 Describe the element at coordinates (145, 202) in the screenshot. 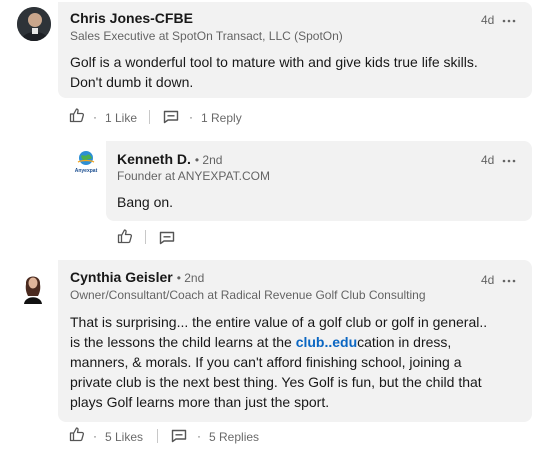

I see `comment-text: Bang on.` at that location.